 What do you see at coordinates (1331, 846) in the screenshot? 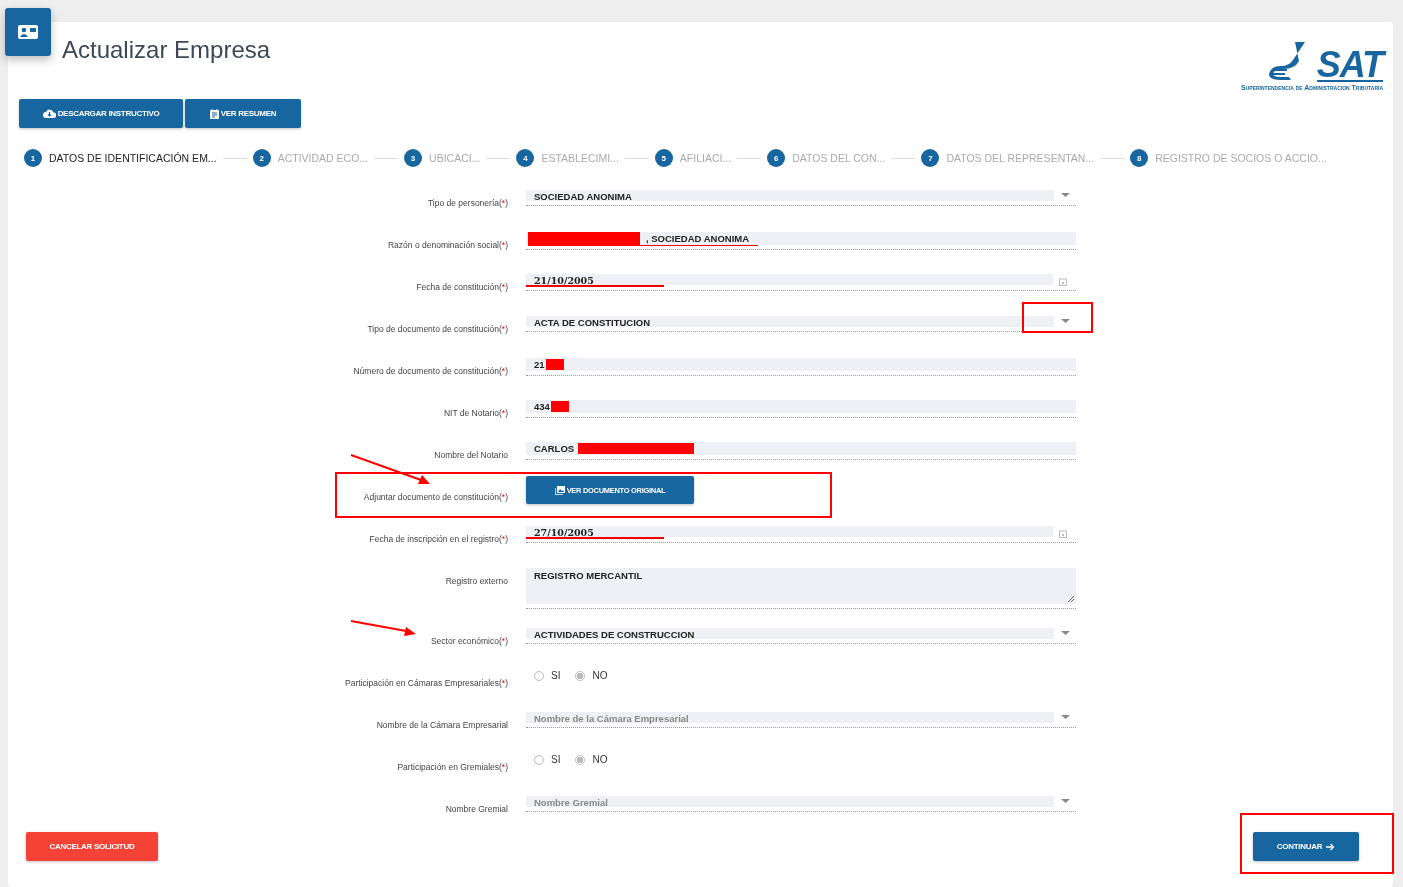
I see `arrow-right-icon` at bounding box center [1331, 846].